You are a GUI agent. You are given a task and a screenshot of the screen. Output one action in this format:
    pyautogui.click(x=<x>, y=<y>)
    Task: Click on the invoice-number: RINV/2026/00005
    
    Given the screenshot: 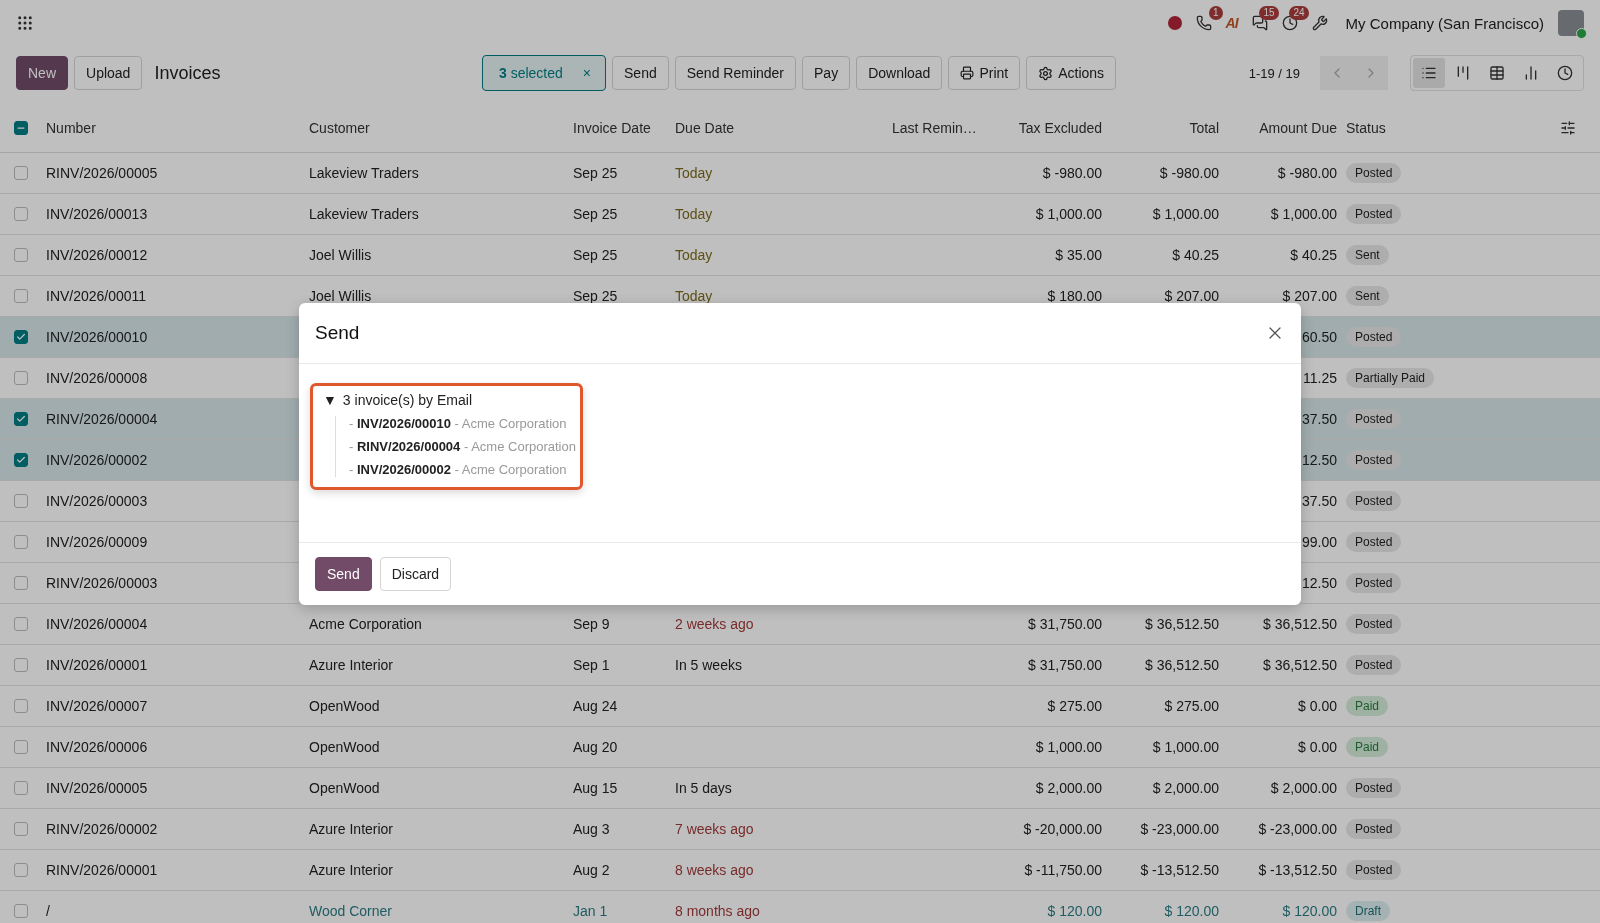 What is the action you would take?
    pyautogui.click(x=102, y=173)
    